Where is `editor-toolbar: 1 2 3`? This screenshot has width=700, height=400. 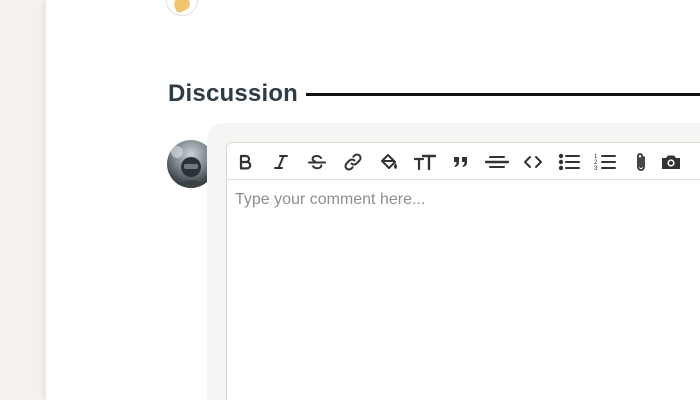
editor-toolbar: 1 2 3 is located at coordinates (463, 161).